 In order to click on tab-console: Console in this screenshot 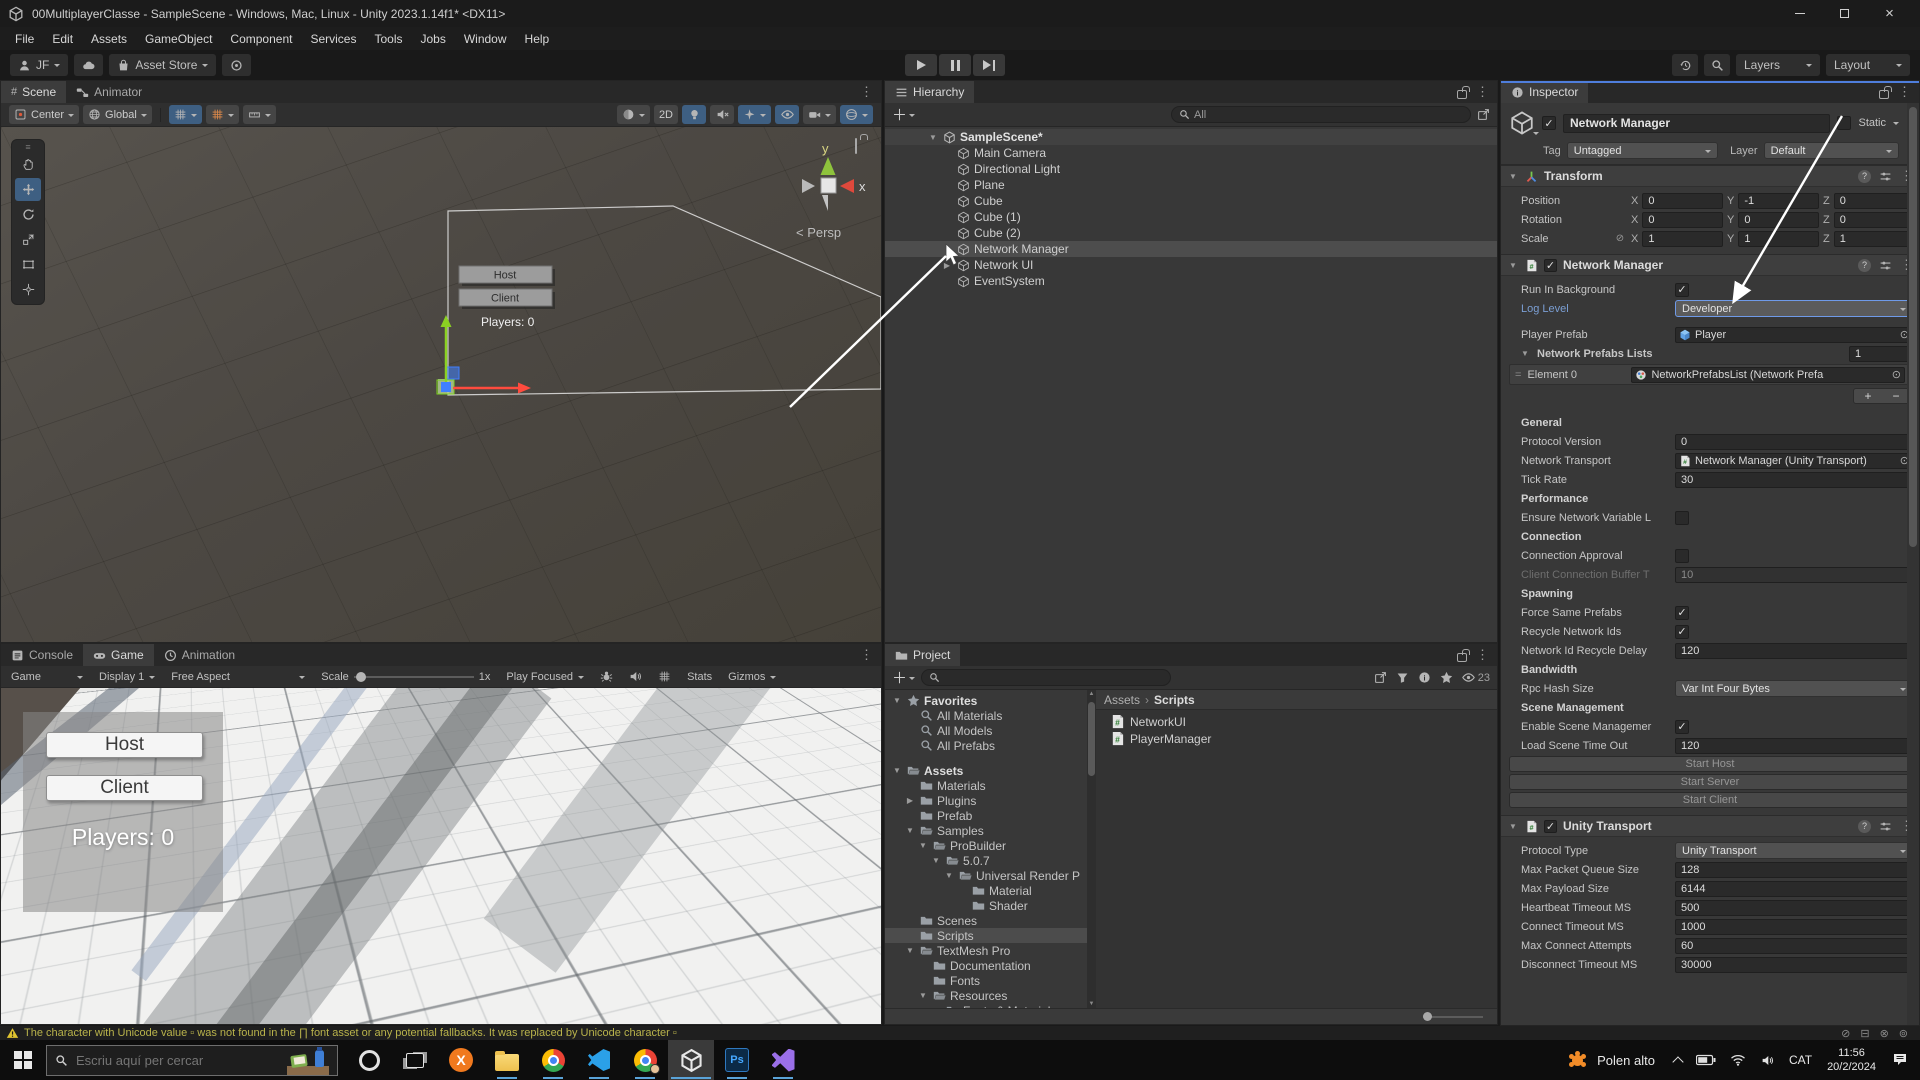, I will do `click(42, 655)`.